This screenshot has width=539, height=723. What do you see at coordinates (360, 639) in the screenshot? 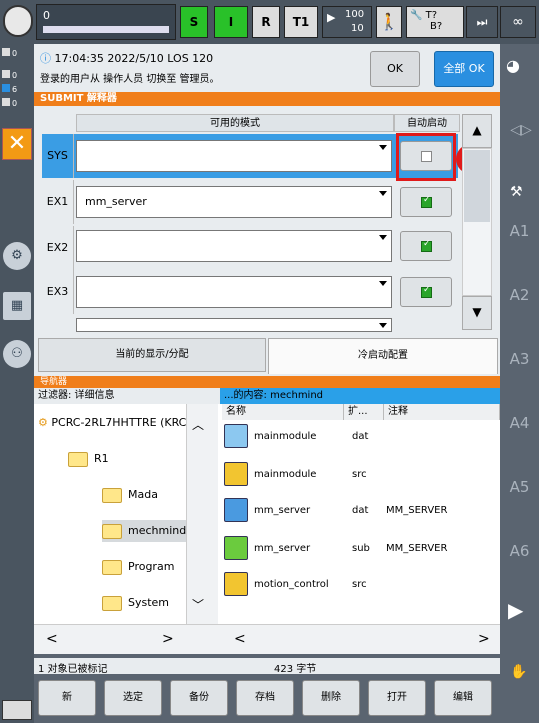
I see `files-hscrollbar: < >` at bounding box center [360, 639].